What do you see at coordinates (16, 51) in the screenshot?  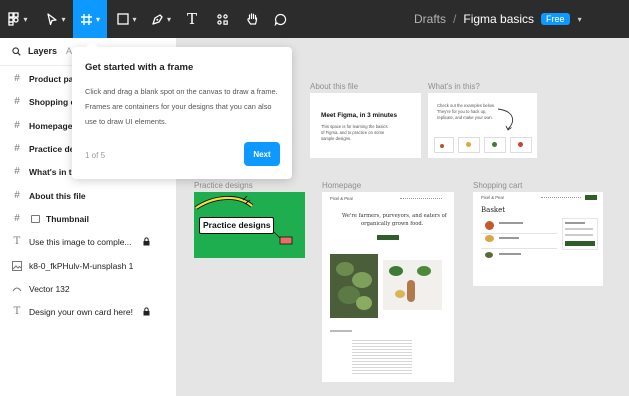 I see `search-icon` at bounding box center [16, 51].